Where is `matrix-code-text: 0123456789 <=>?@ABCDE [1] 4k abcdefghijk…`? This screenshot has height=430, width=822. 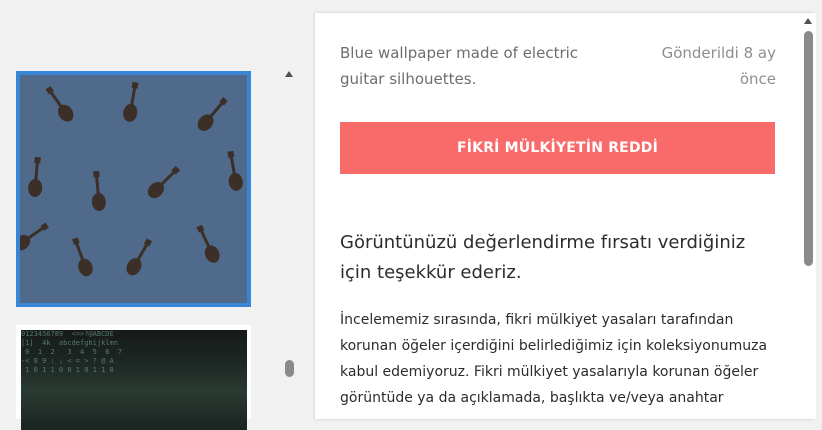
matrix-code-text: 0123456789 <=>?@ABCDE [1] 4k abcdefghijk… is located at coordinates (72, 352).